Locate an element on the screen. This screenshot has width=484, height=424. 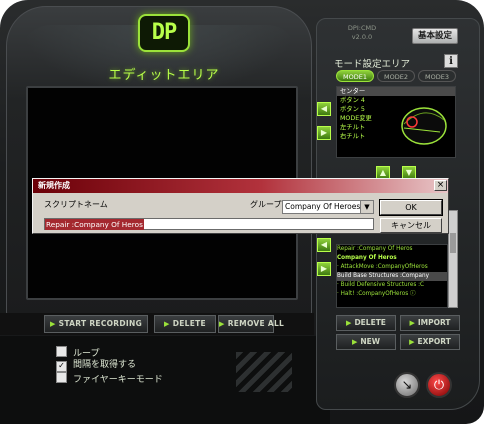
fire-key-option: ファイヤーキーモード is located at coordinates (131, 378).